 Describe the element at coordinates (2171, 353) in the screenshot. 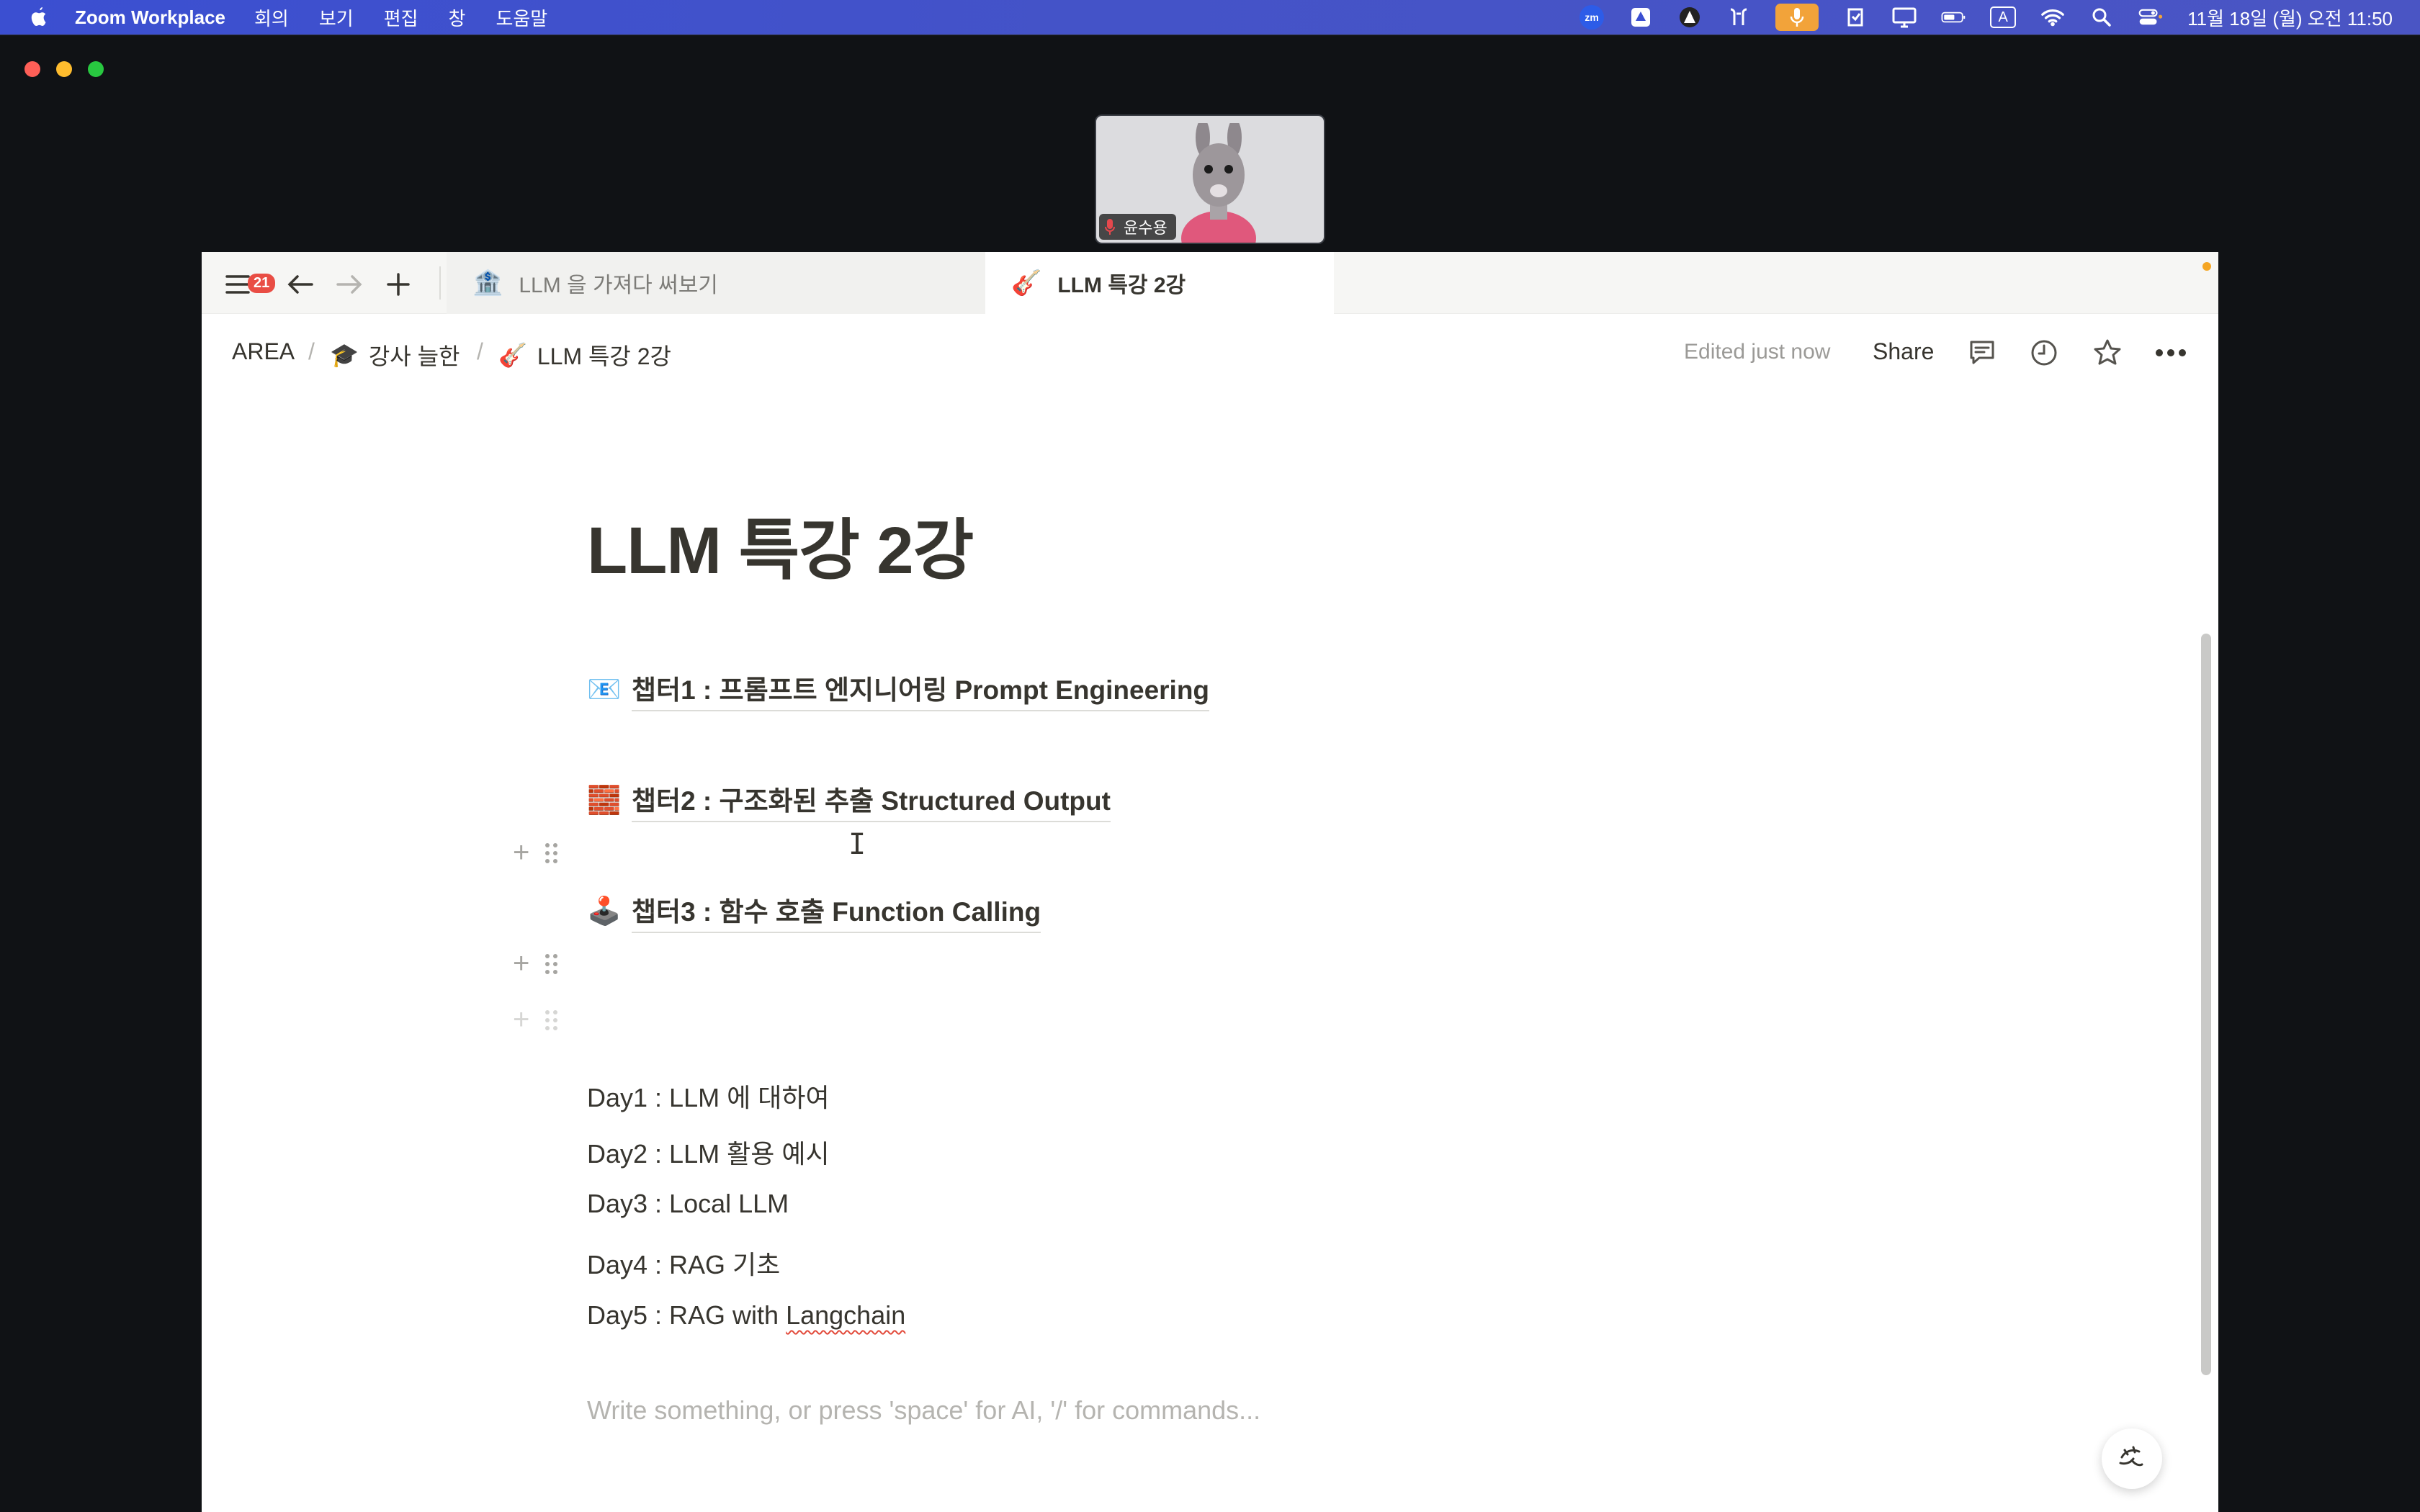

I see `more-options-icon` at that location.